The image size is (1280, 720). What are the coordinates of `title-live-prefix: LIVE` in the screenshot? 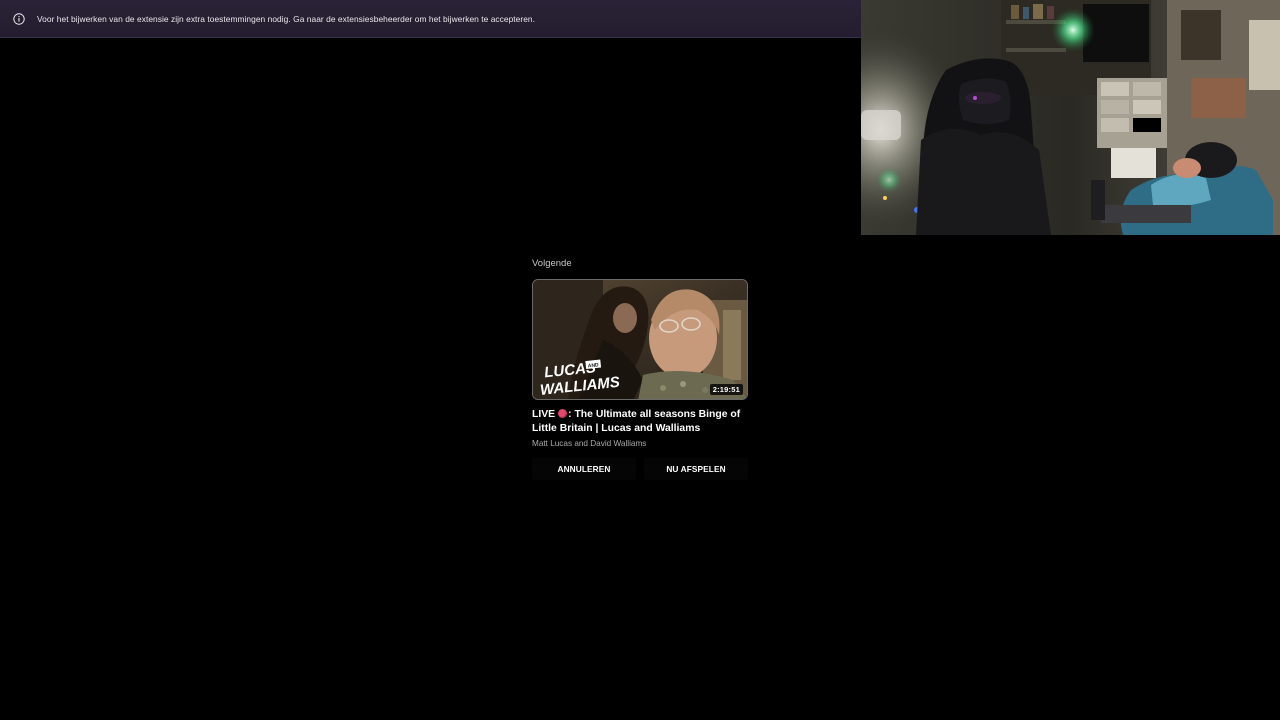 It's located at (544, 414).